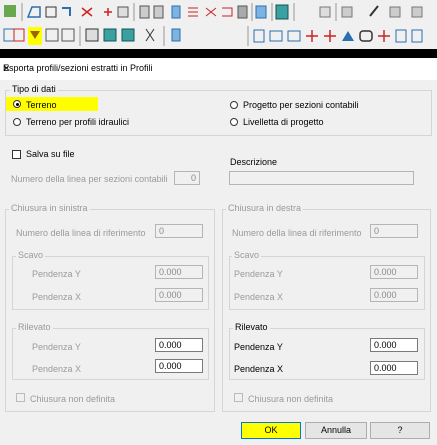  Describe the element at coordinates (81, 233) in the screenshot. I see `sx-numero-label: Numero della linea di riferimento` at that location.